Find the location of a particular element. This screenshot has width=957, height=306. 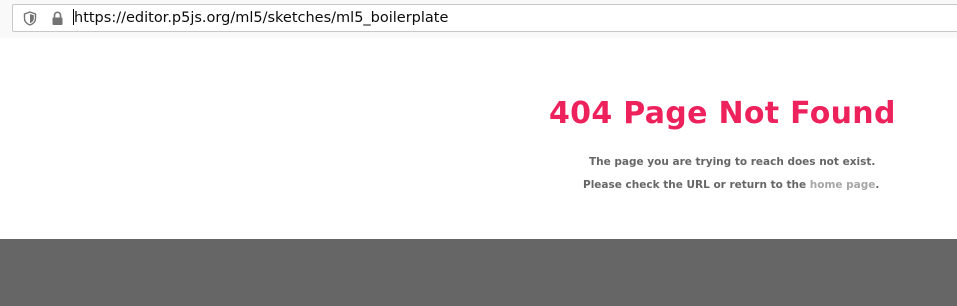

error-title: 404 Page Not Found is located at coordinates (722, 113).